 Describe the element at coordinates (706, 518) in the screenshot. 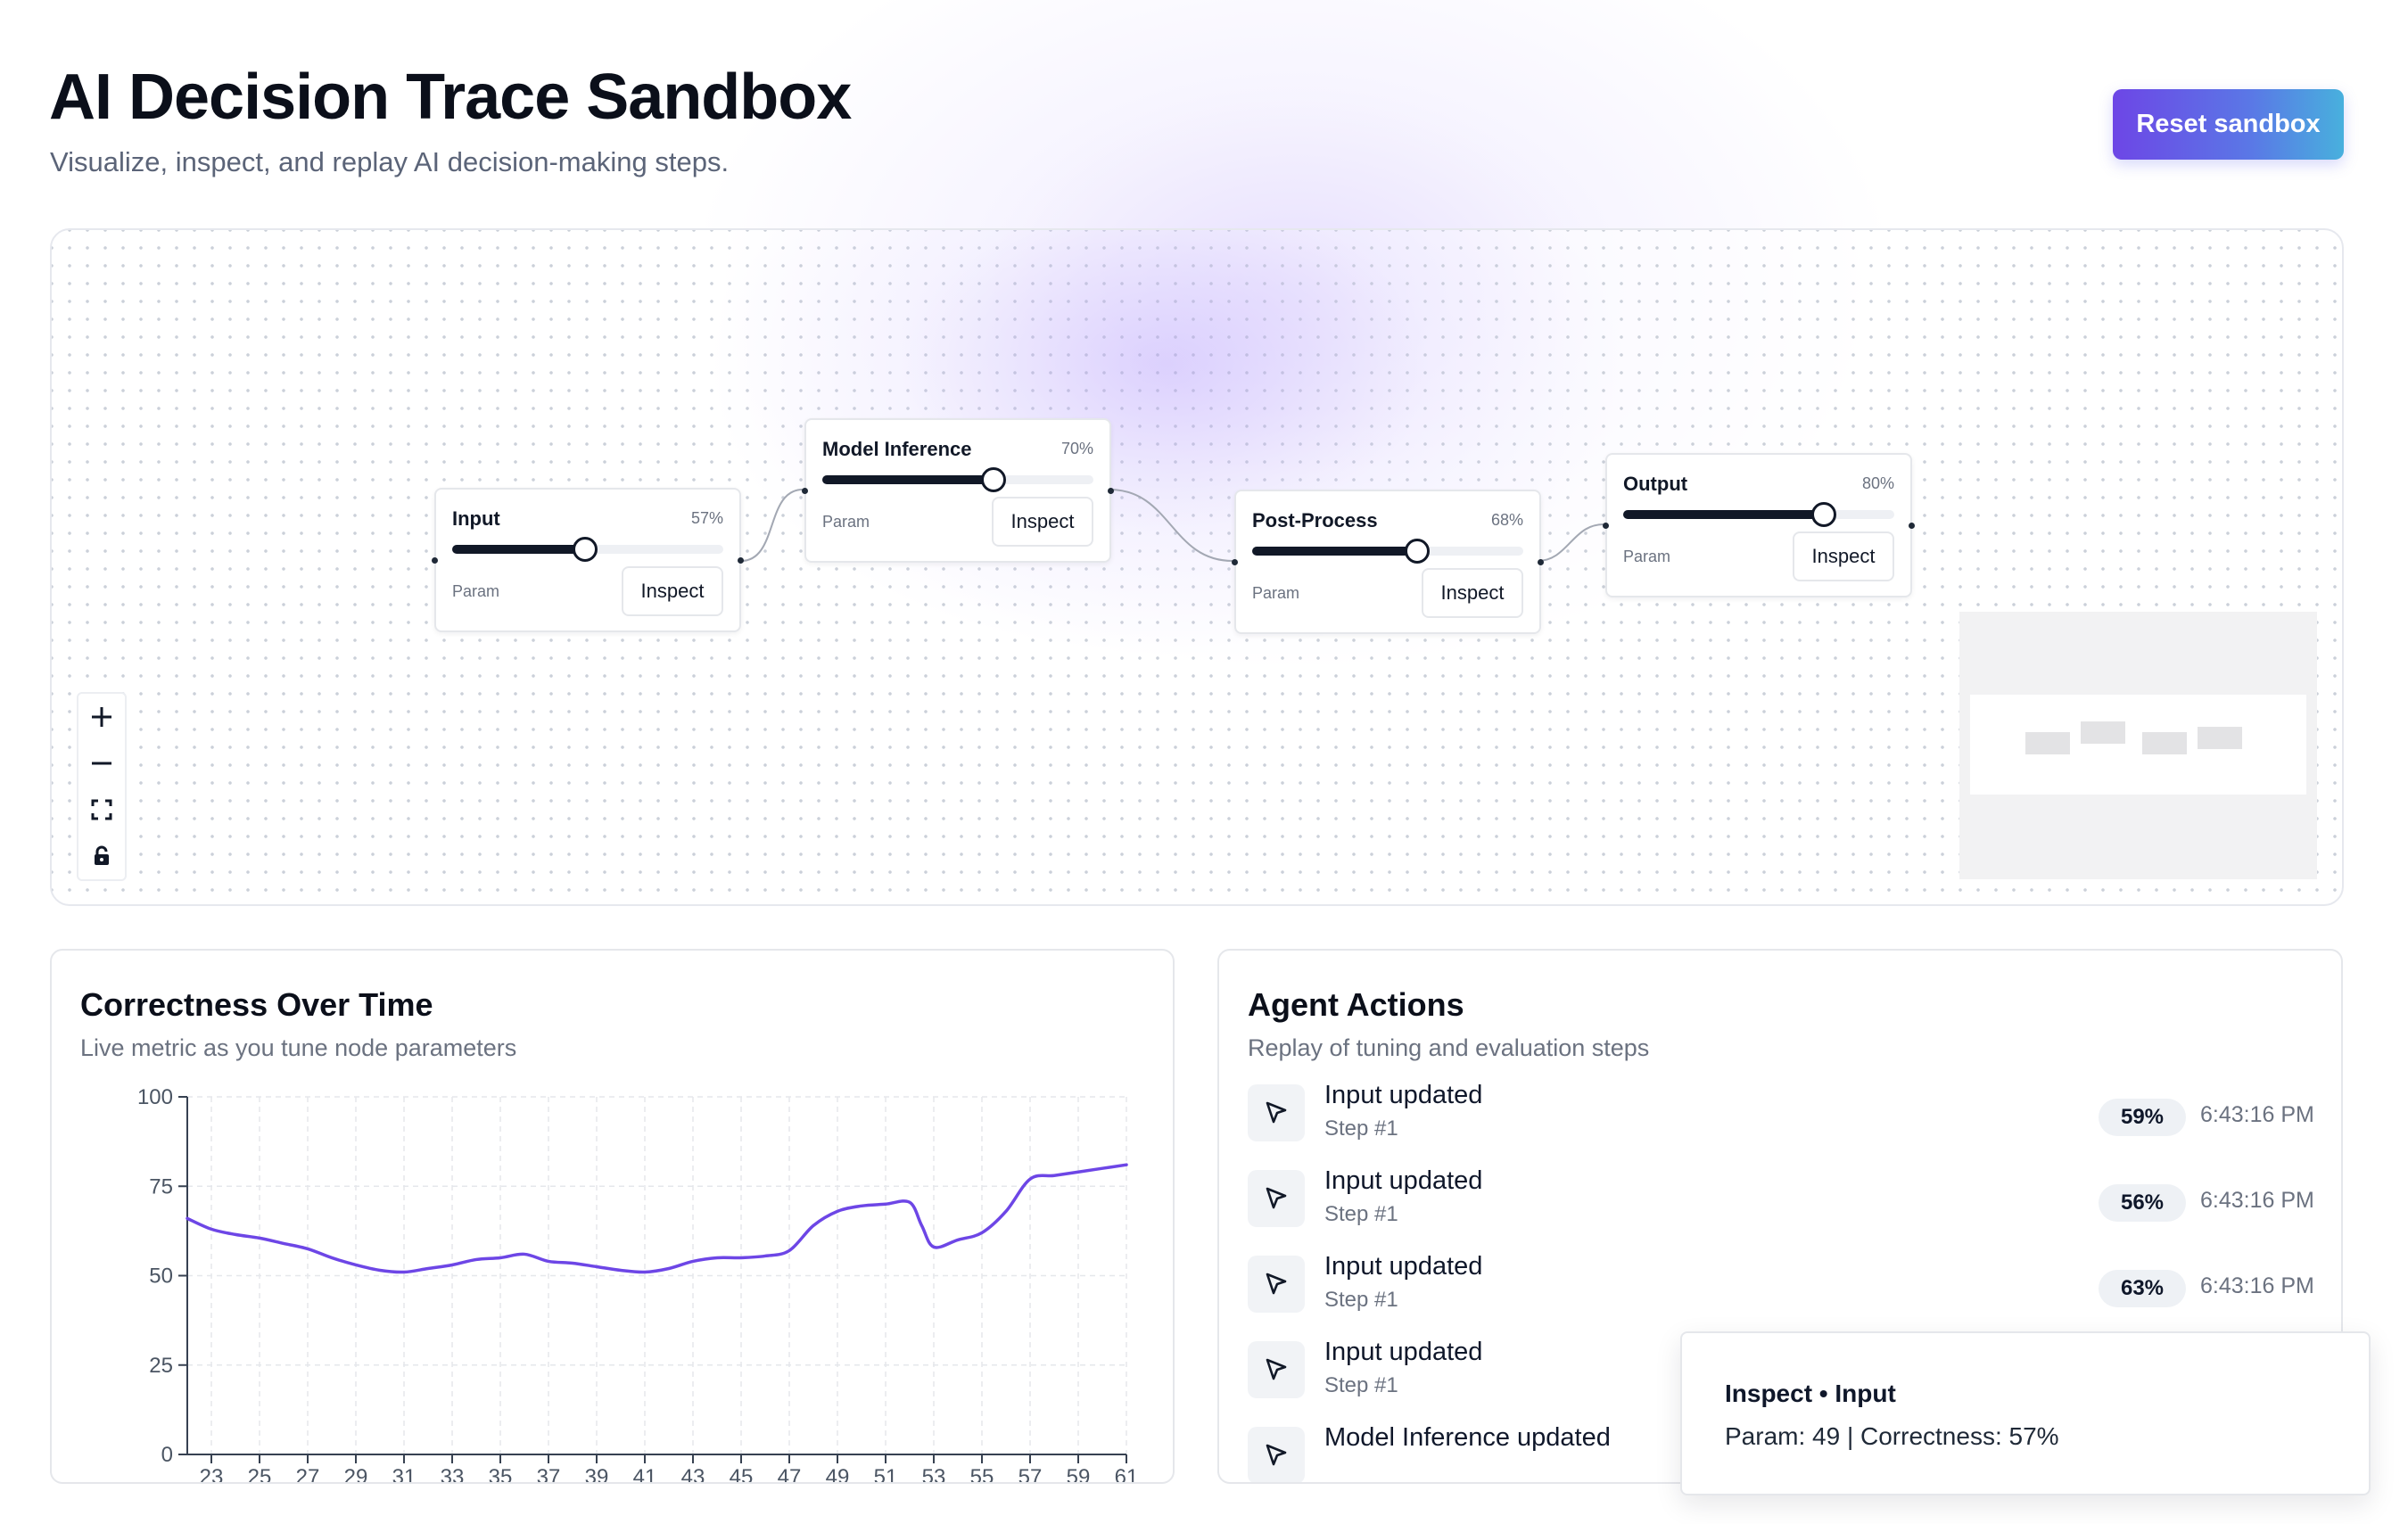

I see `node-percent: 57%` at that location.